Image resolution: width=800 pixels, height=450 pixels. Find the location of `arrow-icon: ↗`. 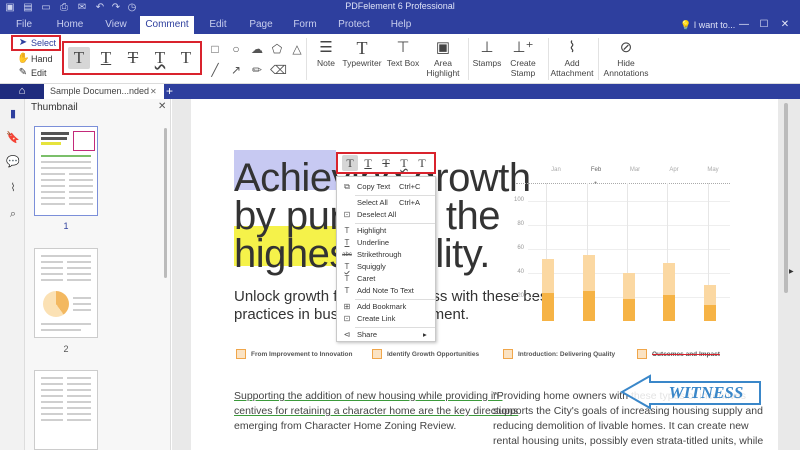

arrow-icon: ↗ is located at coordinates (236, 70).